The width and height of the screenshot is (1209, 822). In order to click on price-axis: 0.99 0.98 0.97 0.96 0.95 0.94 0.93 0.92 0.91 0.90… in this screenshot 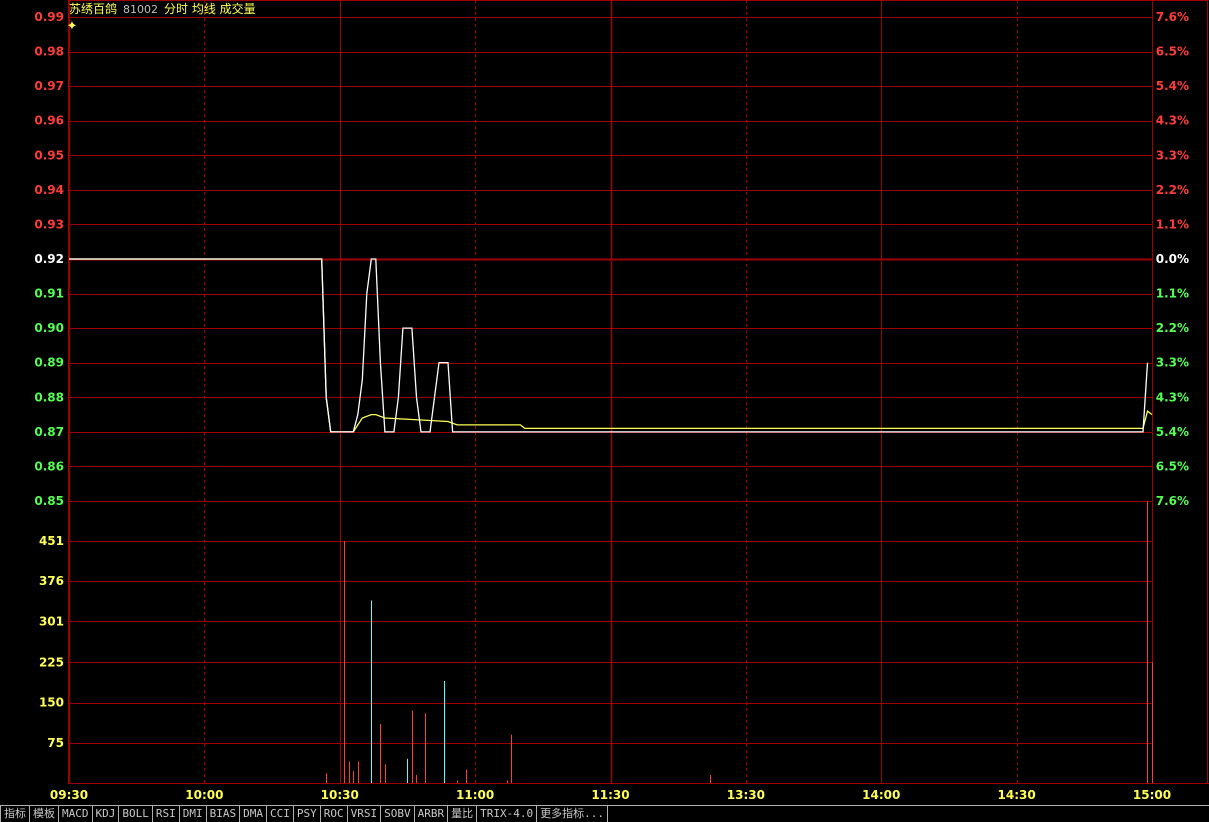, I will do `click(49, 259)`.